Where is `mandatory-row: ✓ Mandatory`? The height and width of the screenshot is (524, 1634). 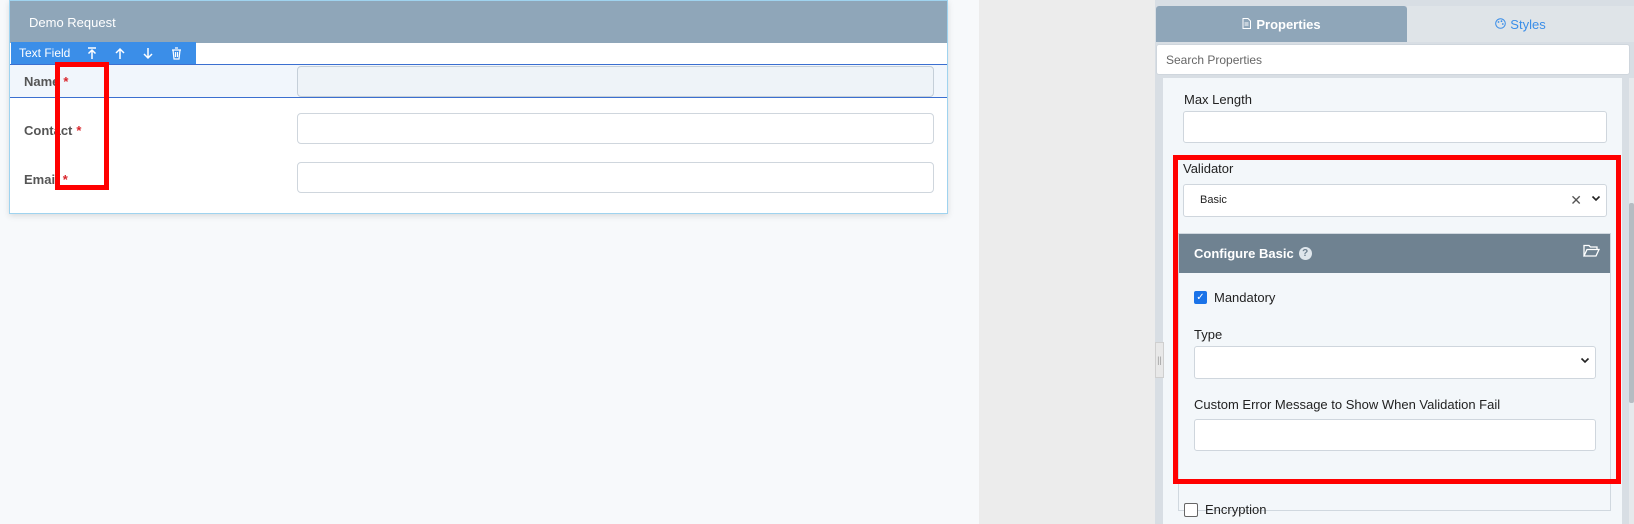
mandatory-row: ✓ Mandatory is located at coordinates (1234, 297).